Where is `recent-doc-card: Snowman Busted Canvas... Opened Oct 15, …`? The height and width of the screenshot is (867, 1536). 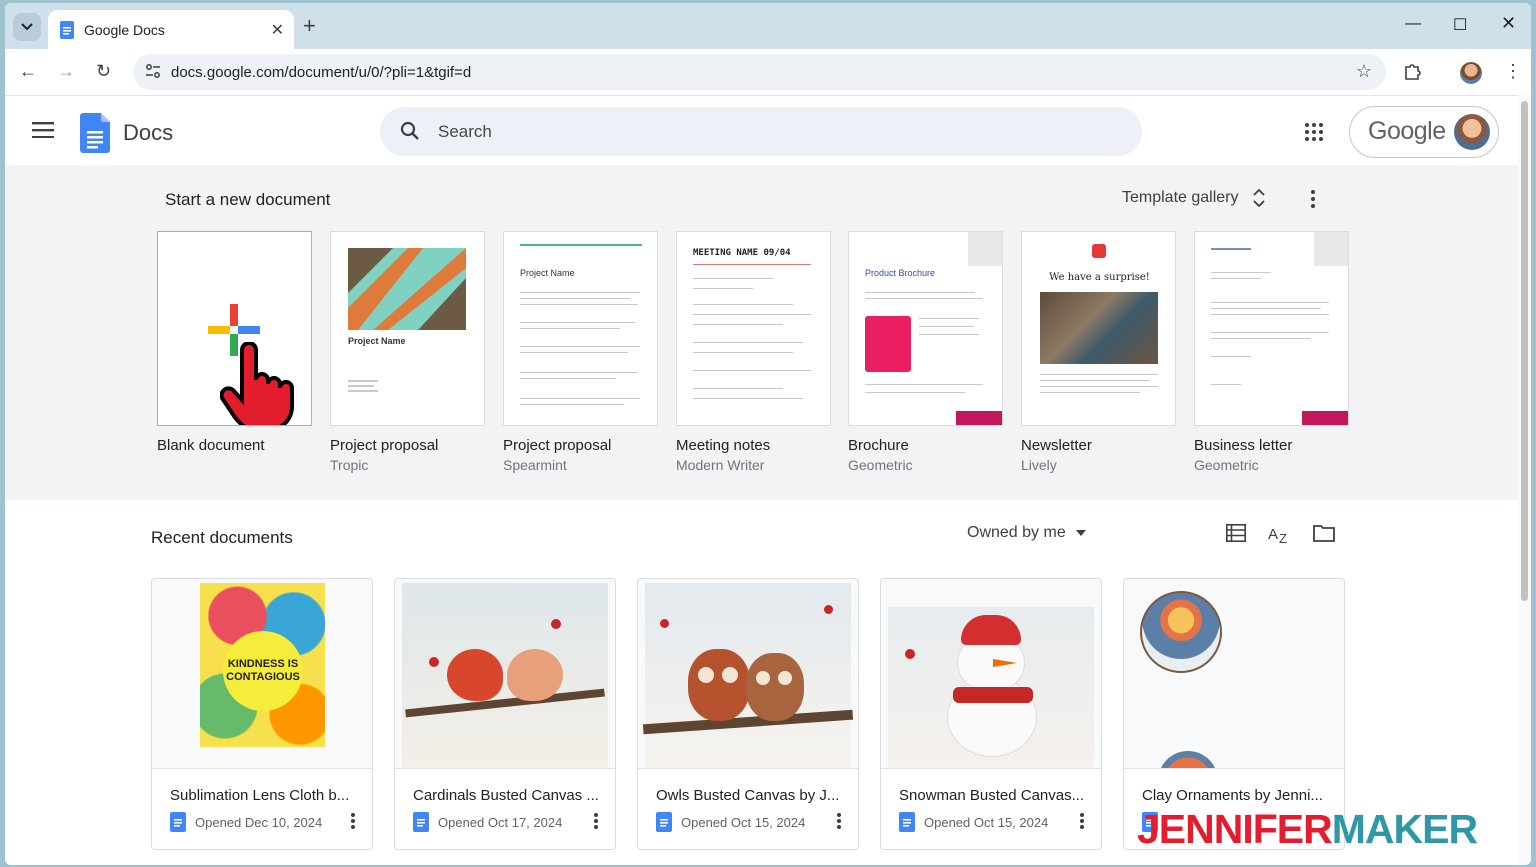
recent-doc-card: Snowman Busted Canvas... Opened Oct 15, … is located at coordinates (991, 714).